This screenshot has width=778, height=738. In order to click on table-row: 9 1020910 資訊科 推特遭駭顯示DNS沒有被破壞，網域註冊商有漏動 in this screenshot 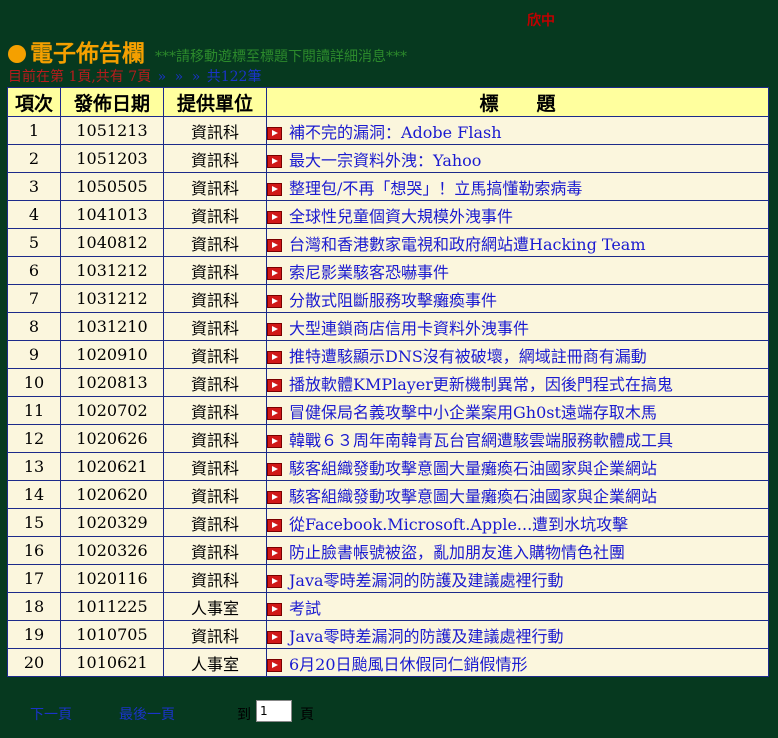, I will do `click(388, 354)`.